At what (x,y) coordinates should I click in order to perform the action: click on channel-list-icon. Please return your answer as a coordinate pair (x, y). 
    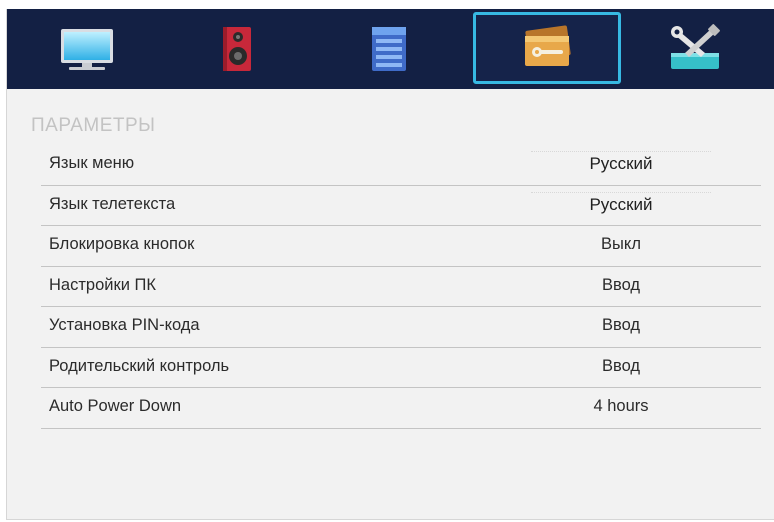
    Looking at the image, I should click on (389, 49).